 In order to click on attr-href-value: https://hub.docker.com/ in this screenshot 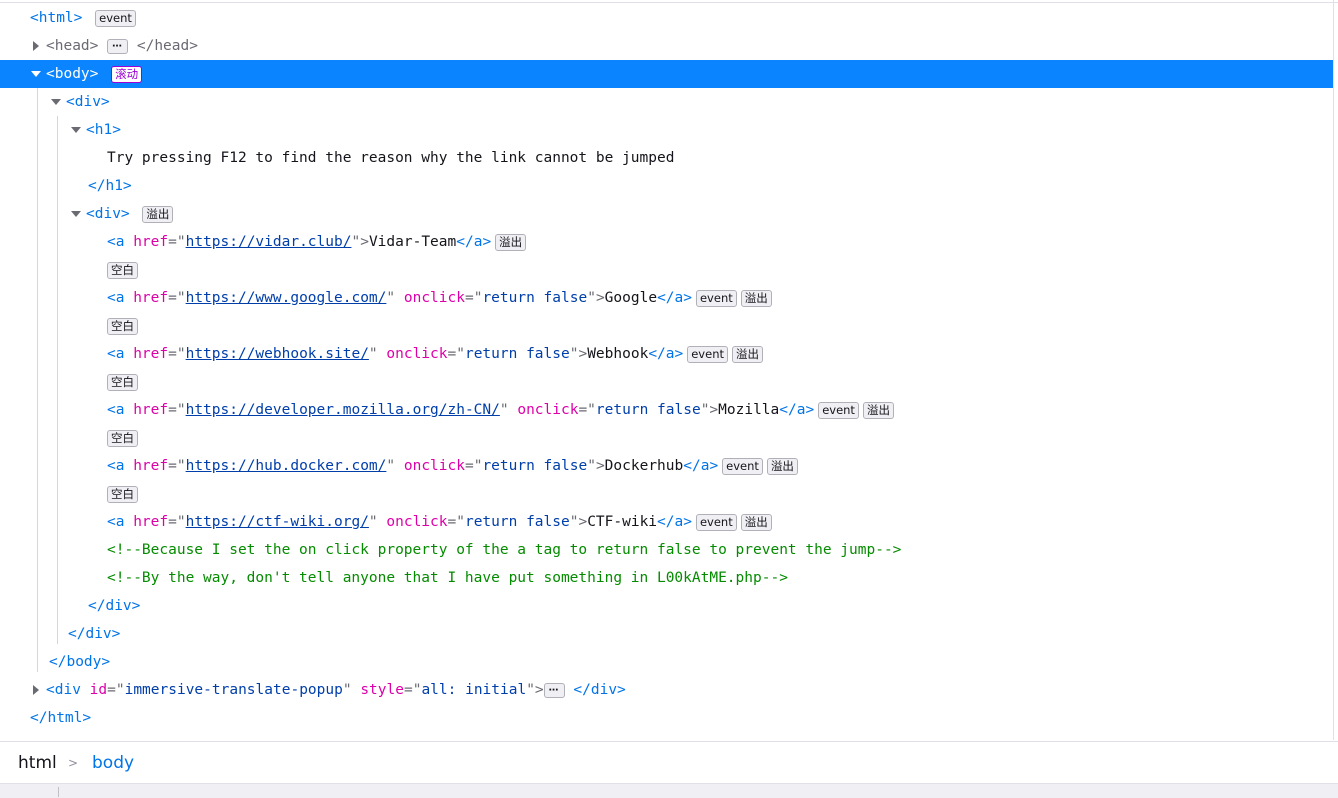, I will do `click(286, 466)`.